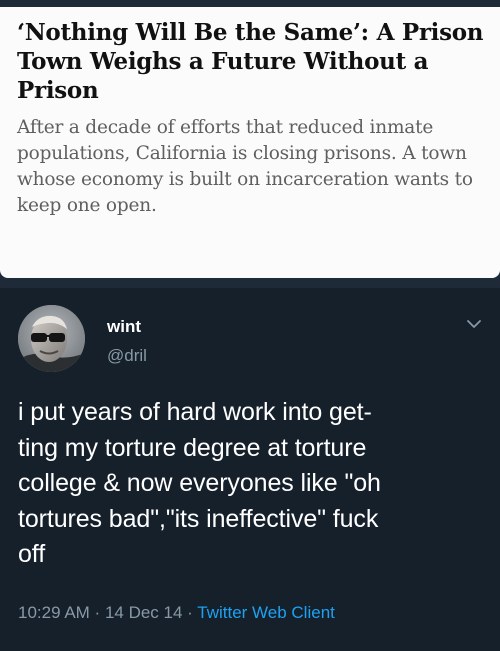 This screenshot has height=651, width=500. I want to click on handle: @dril, so click(127, 356).